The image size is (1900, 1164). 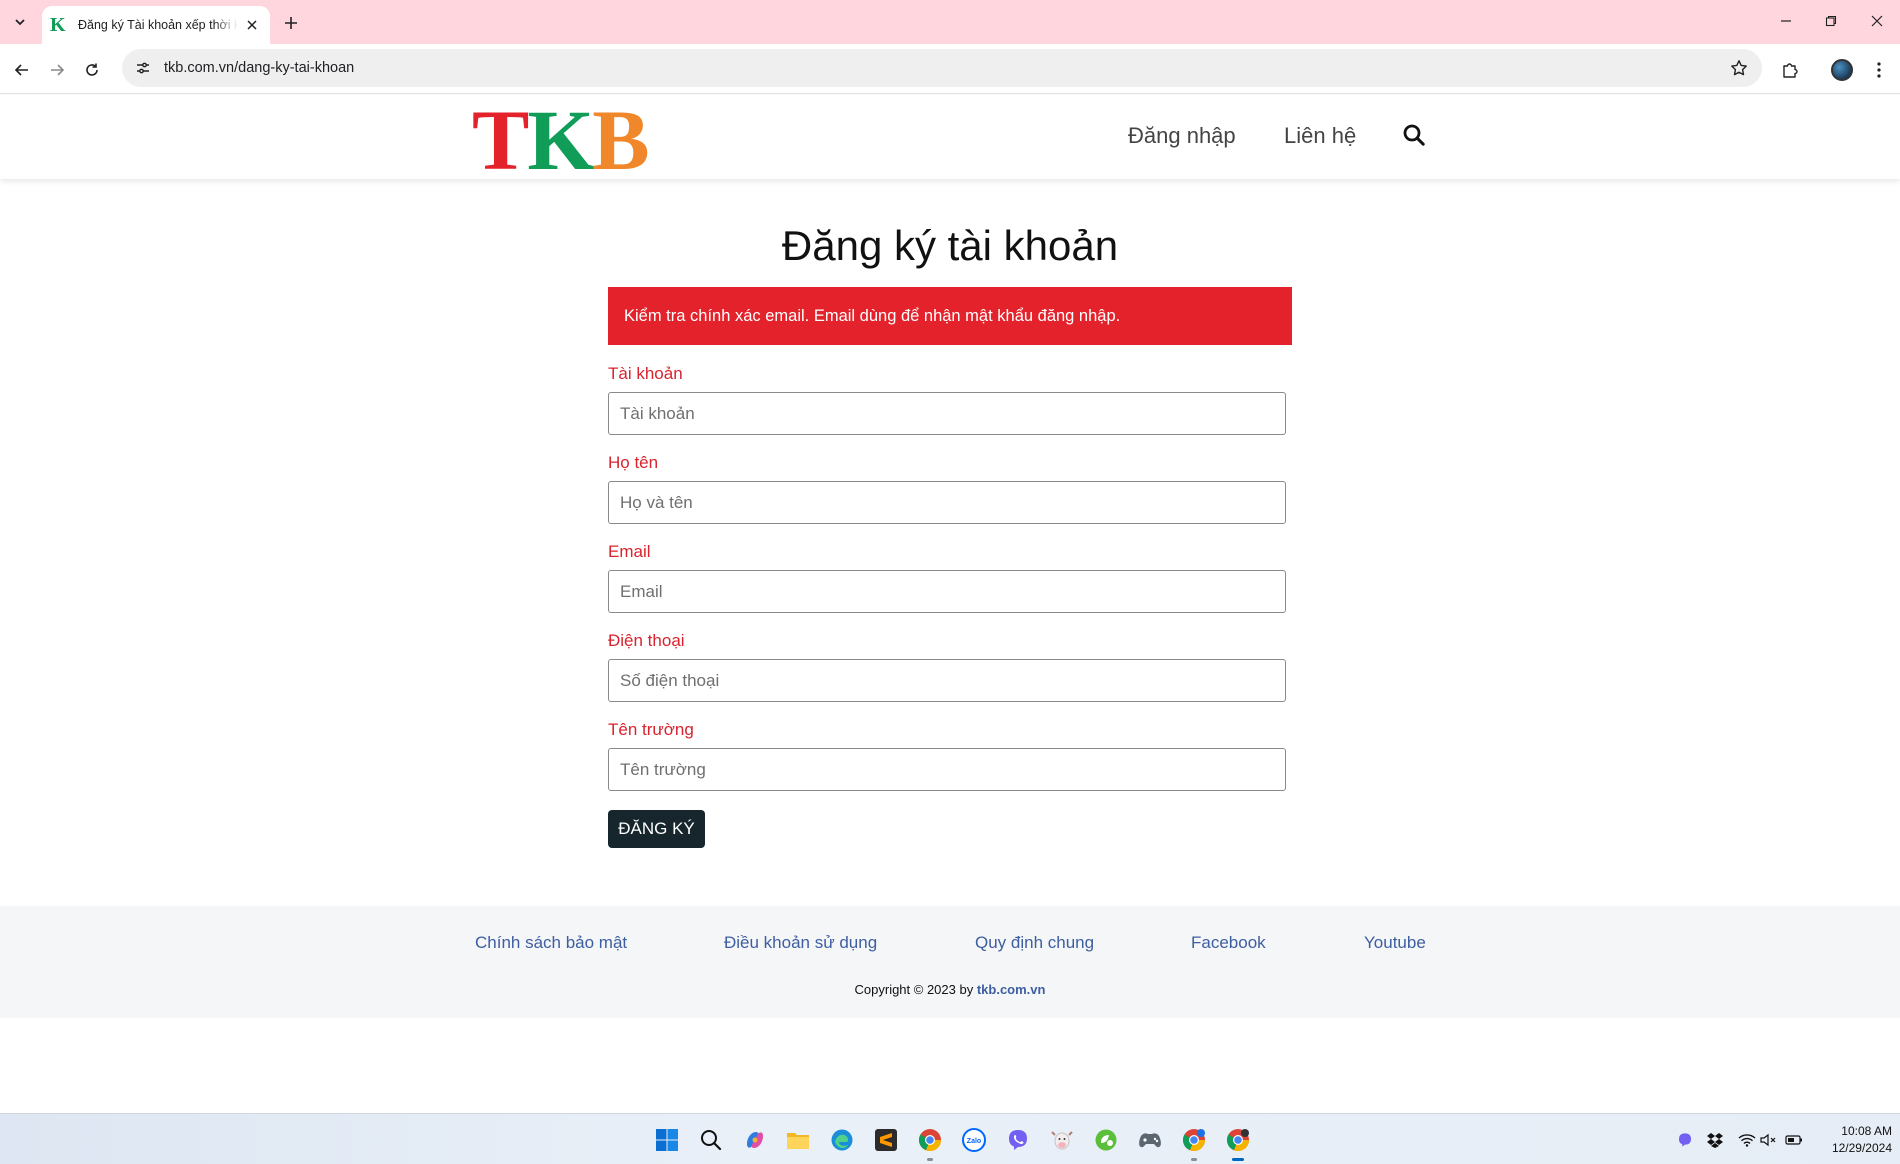 I want to click on minimize-button, so click(x=1786, y=21).